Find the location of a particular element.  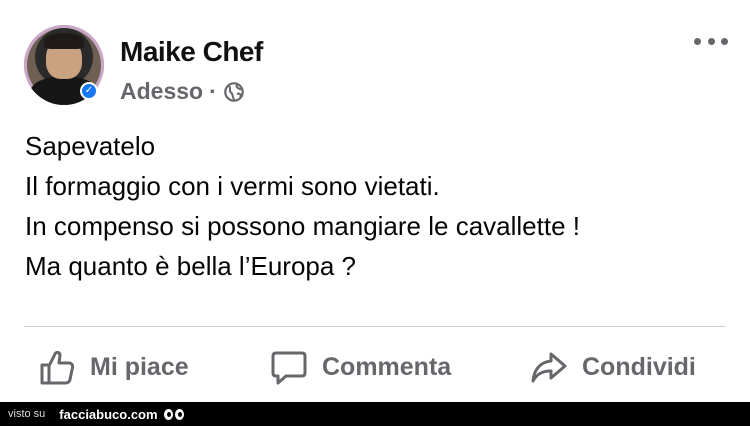

author-name: Maike Chef is located at coordinates (191, 52).